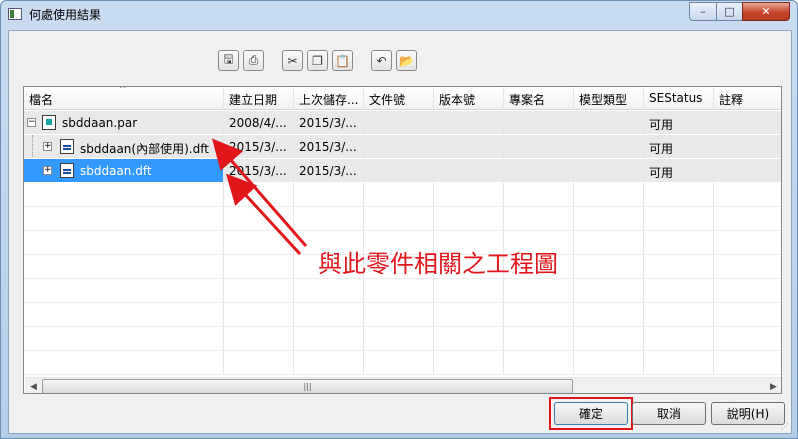 Image resolution: width=798 pixels, height=439 pixels. I want to click on tree-node: + sbddaan.dft, so click(124, 171).